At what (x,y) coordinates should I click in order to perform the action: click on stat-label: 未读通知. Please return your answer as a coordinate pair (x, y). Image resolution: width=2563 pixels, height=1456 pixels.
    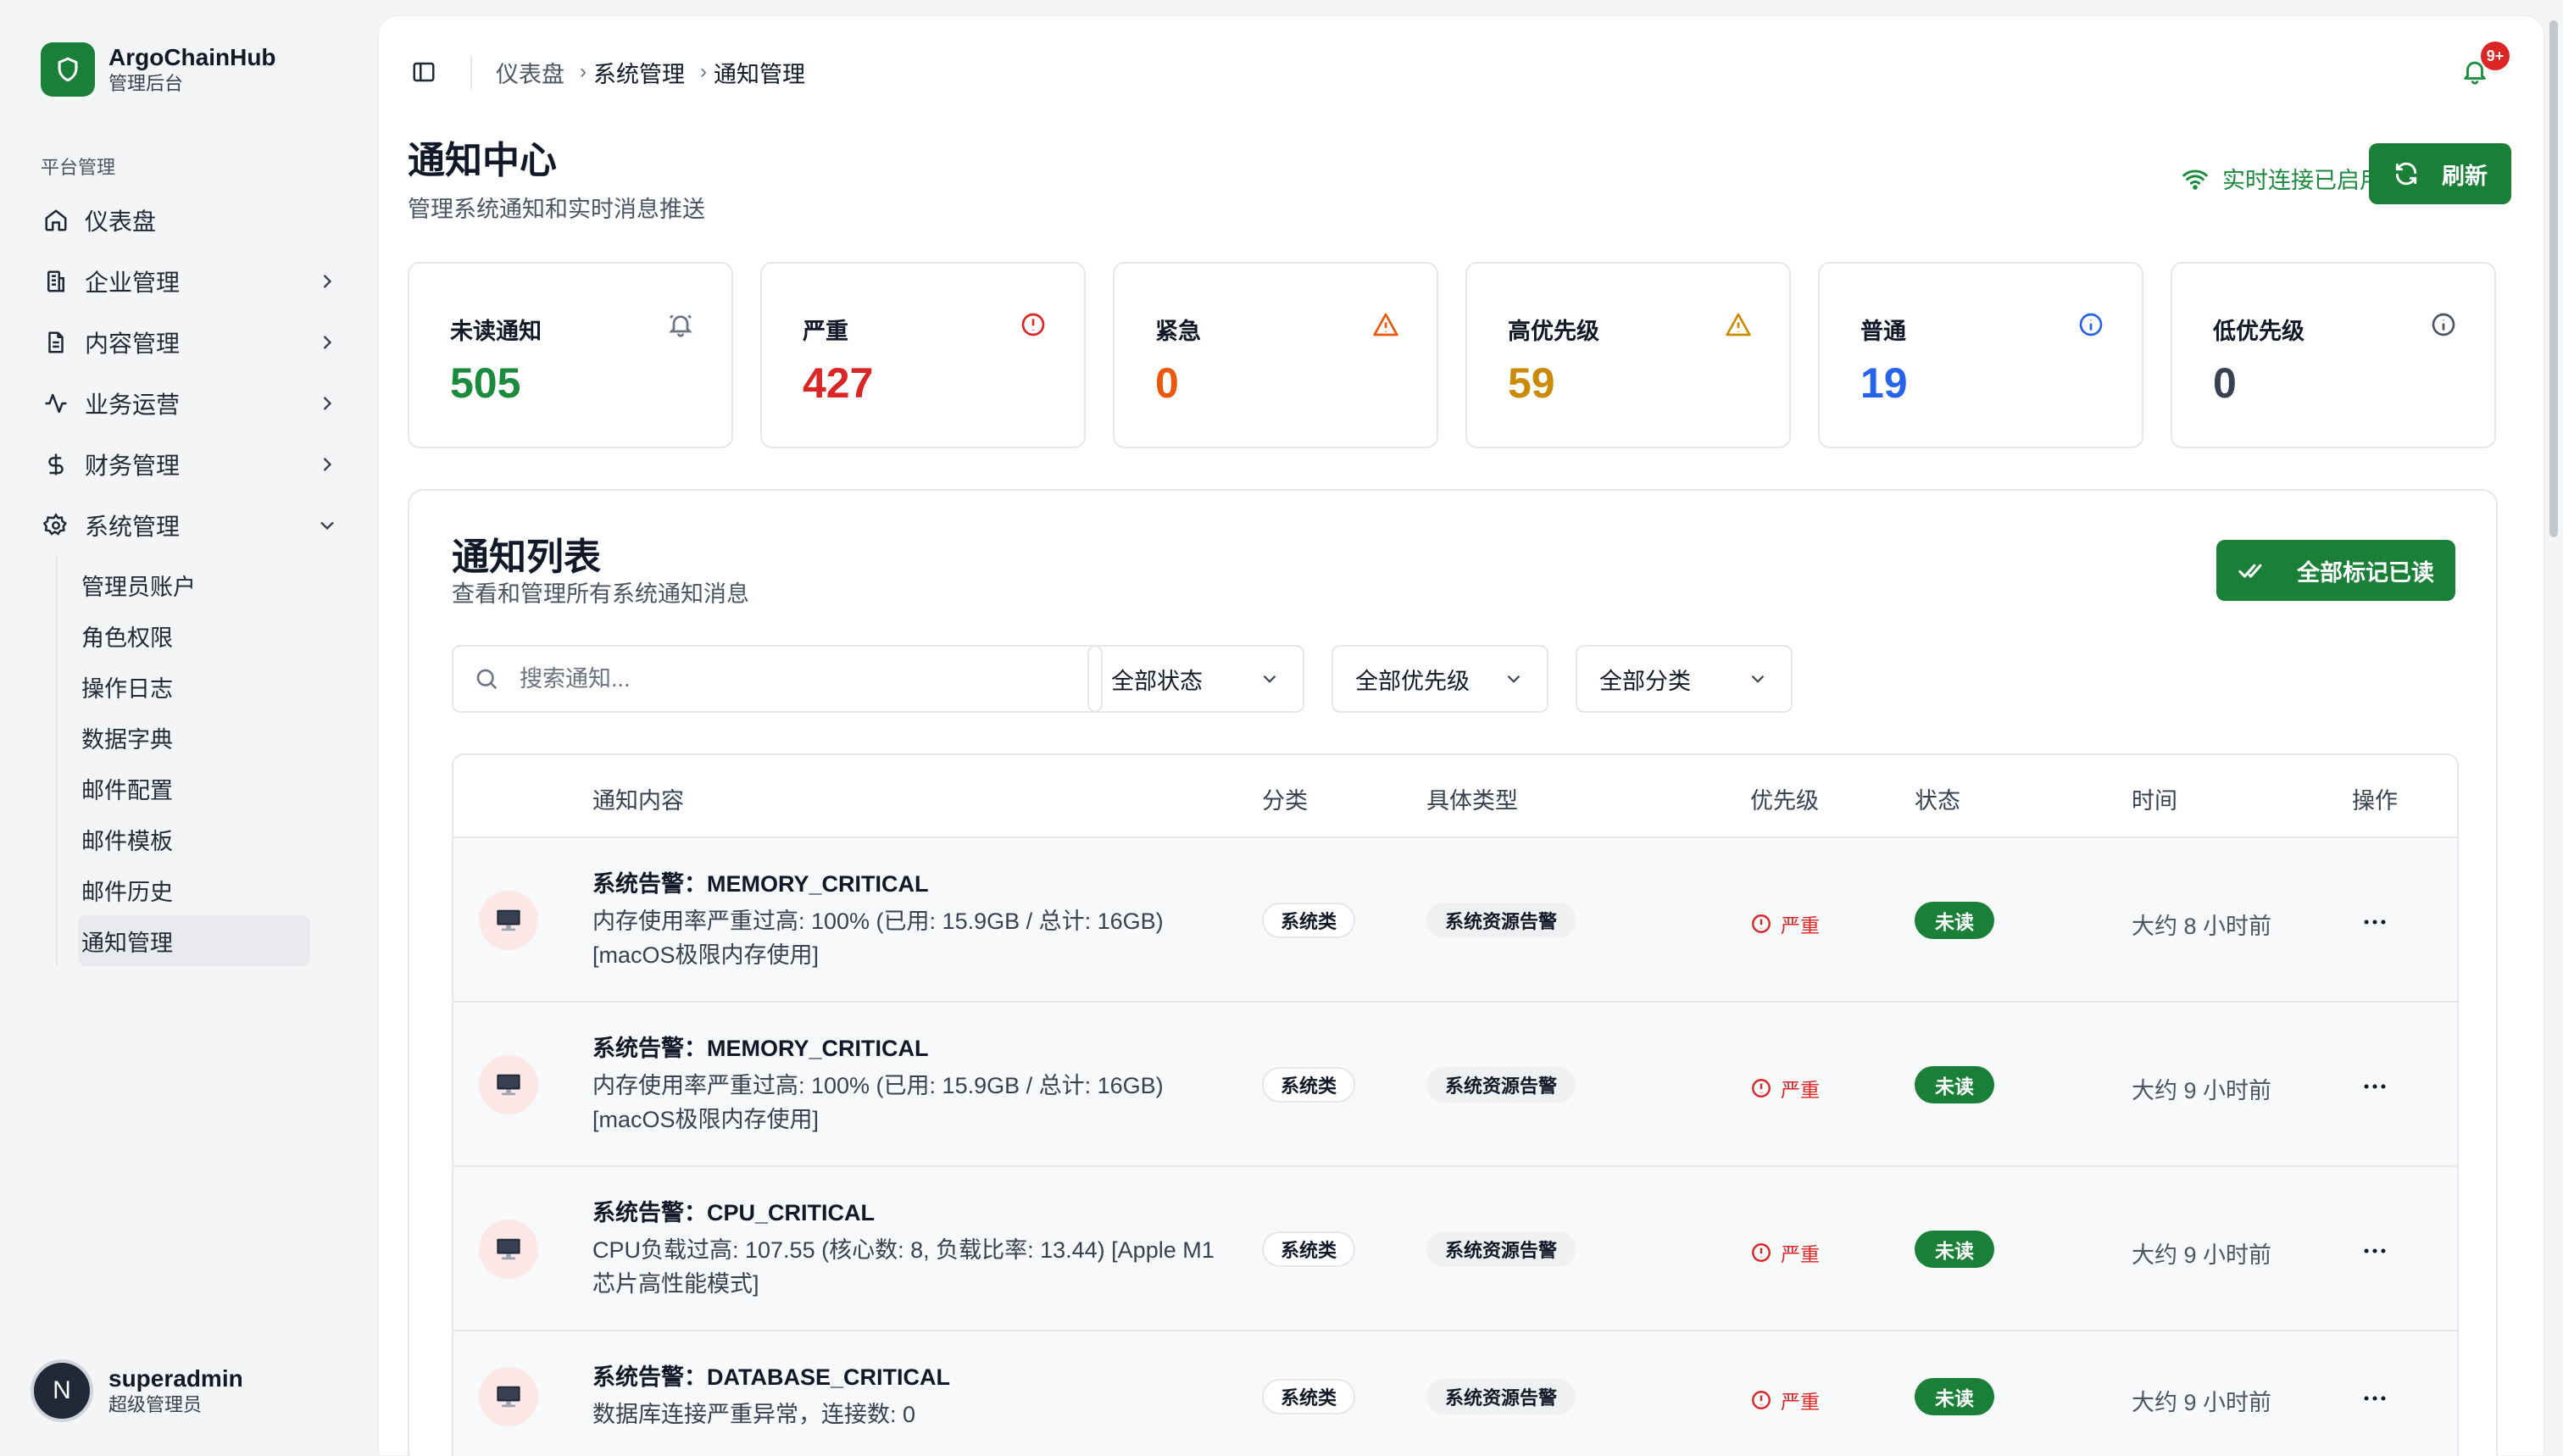
    Looking at the image, I should click on (496, 331).